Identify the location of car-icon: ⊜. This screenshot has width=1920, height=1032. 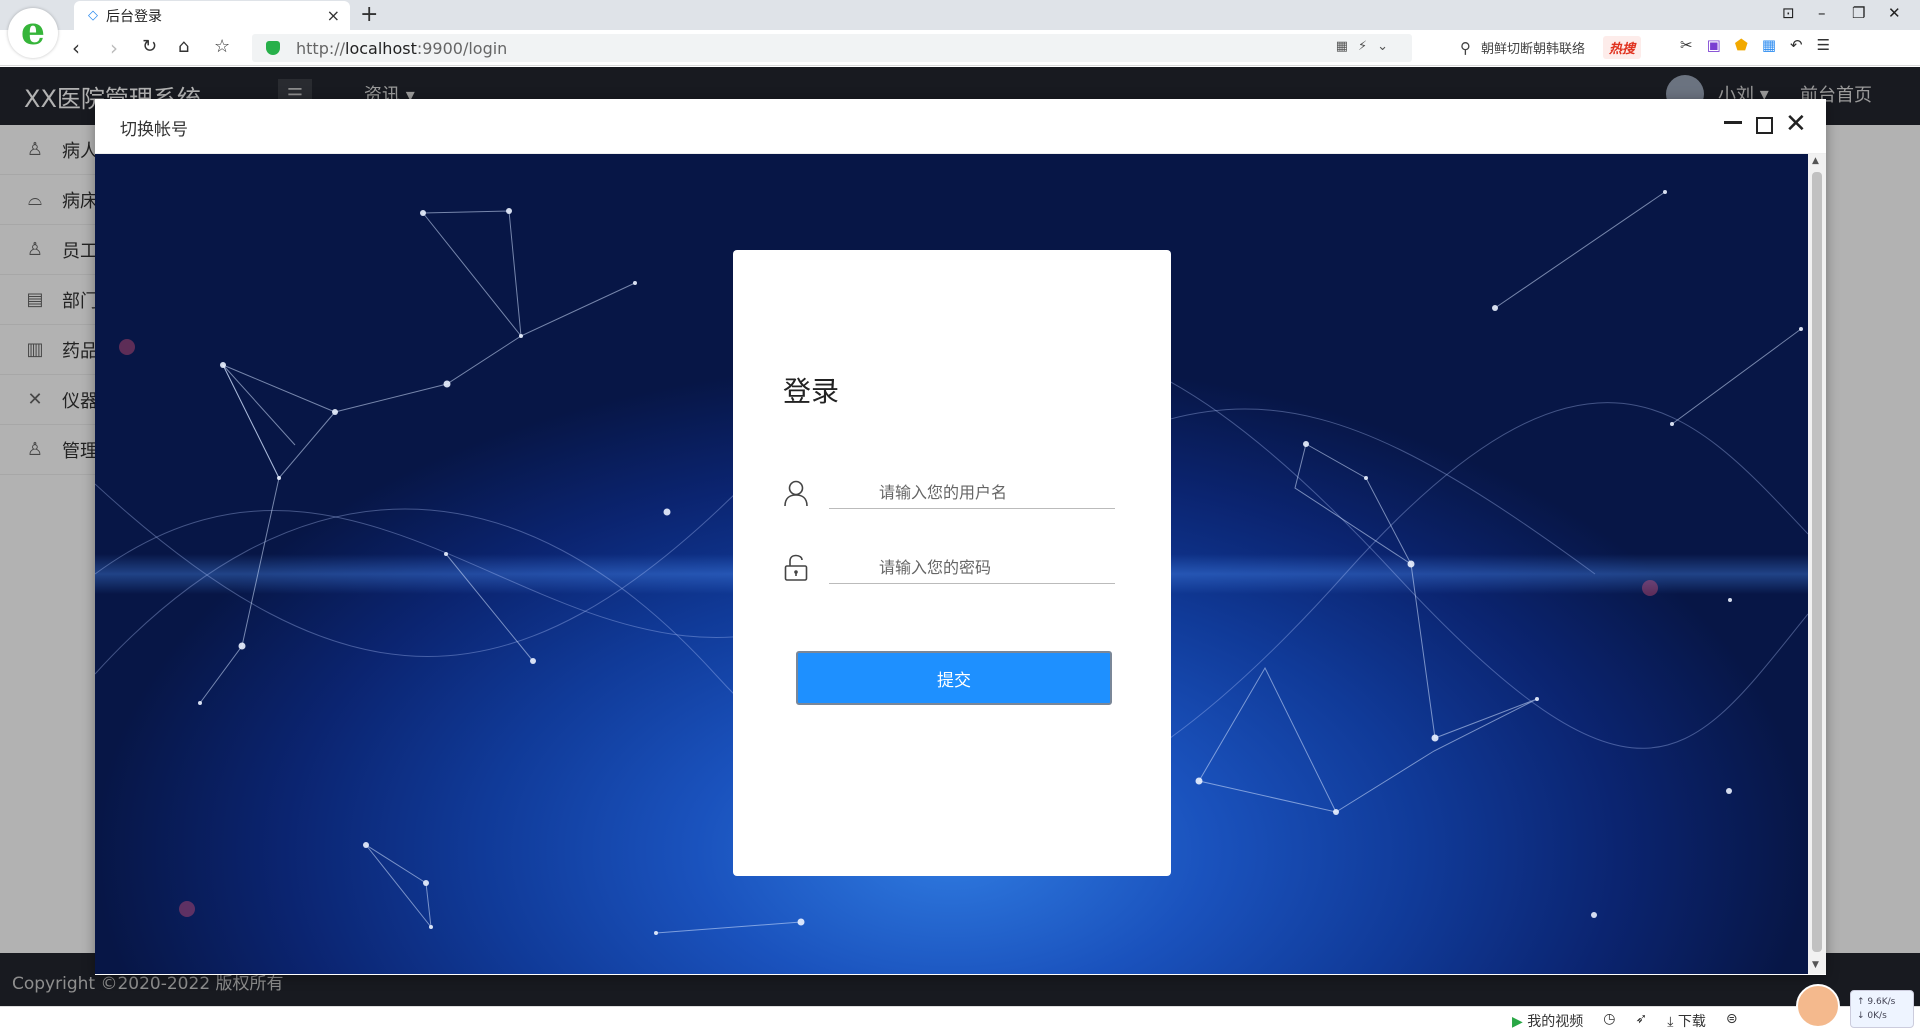
(1732, 1021).